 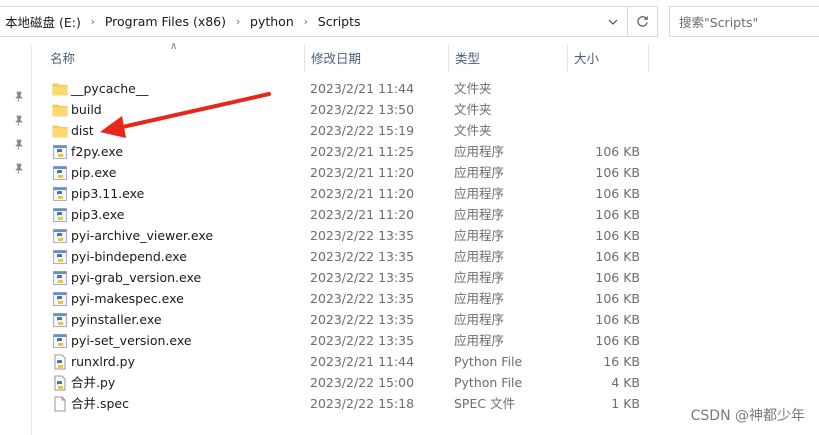 What do you see at coordinates (473, 88) in the screenshot?
I see `file-type: 文件夹` at bounding box center [473, 88].